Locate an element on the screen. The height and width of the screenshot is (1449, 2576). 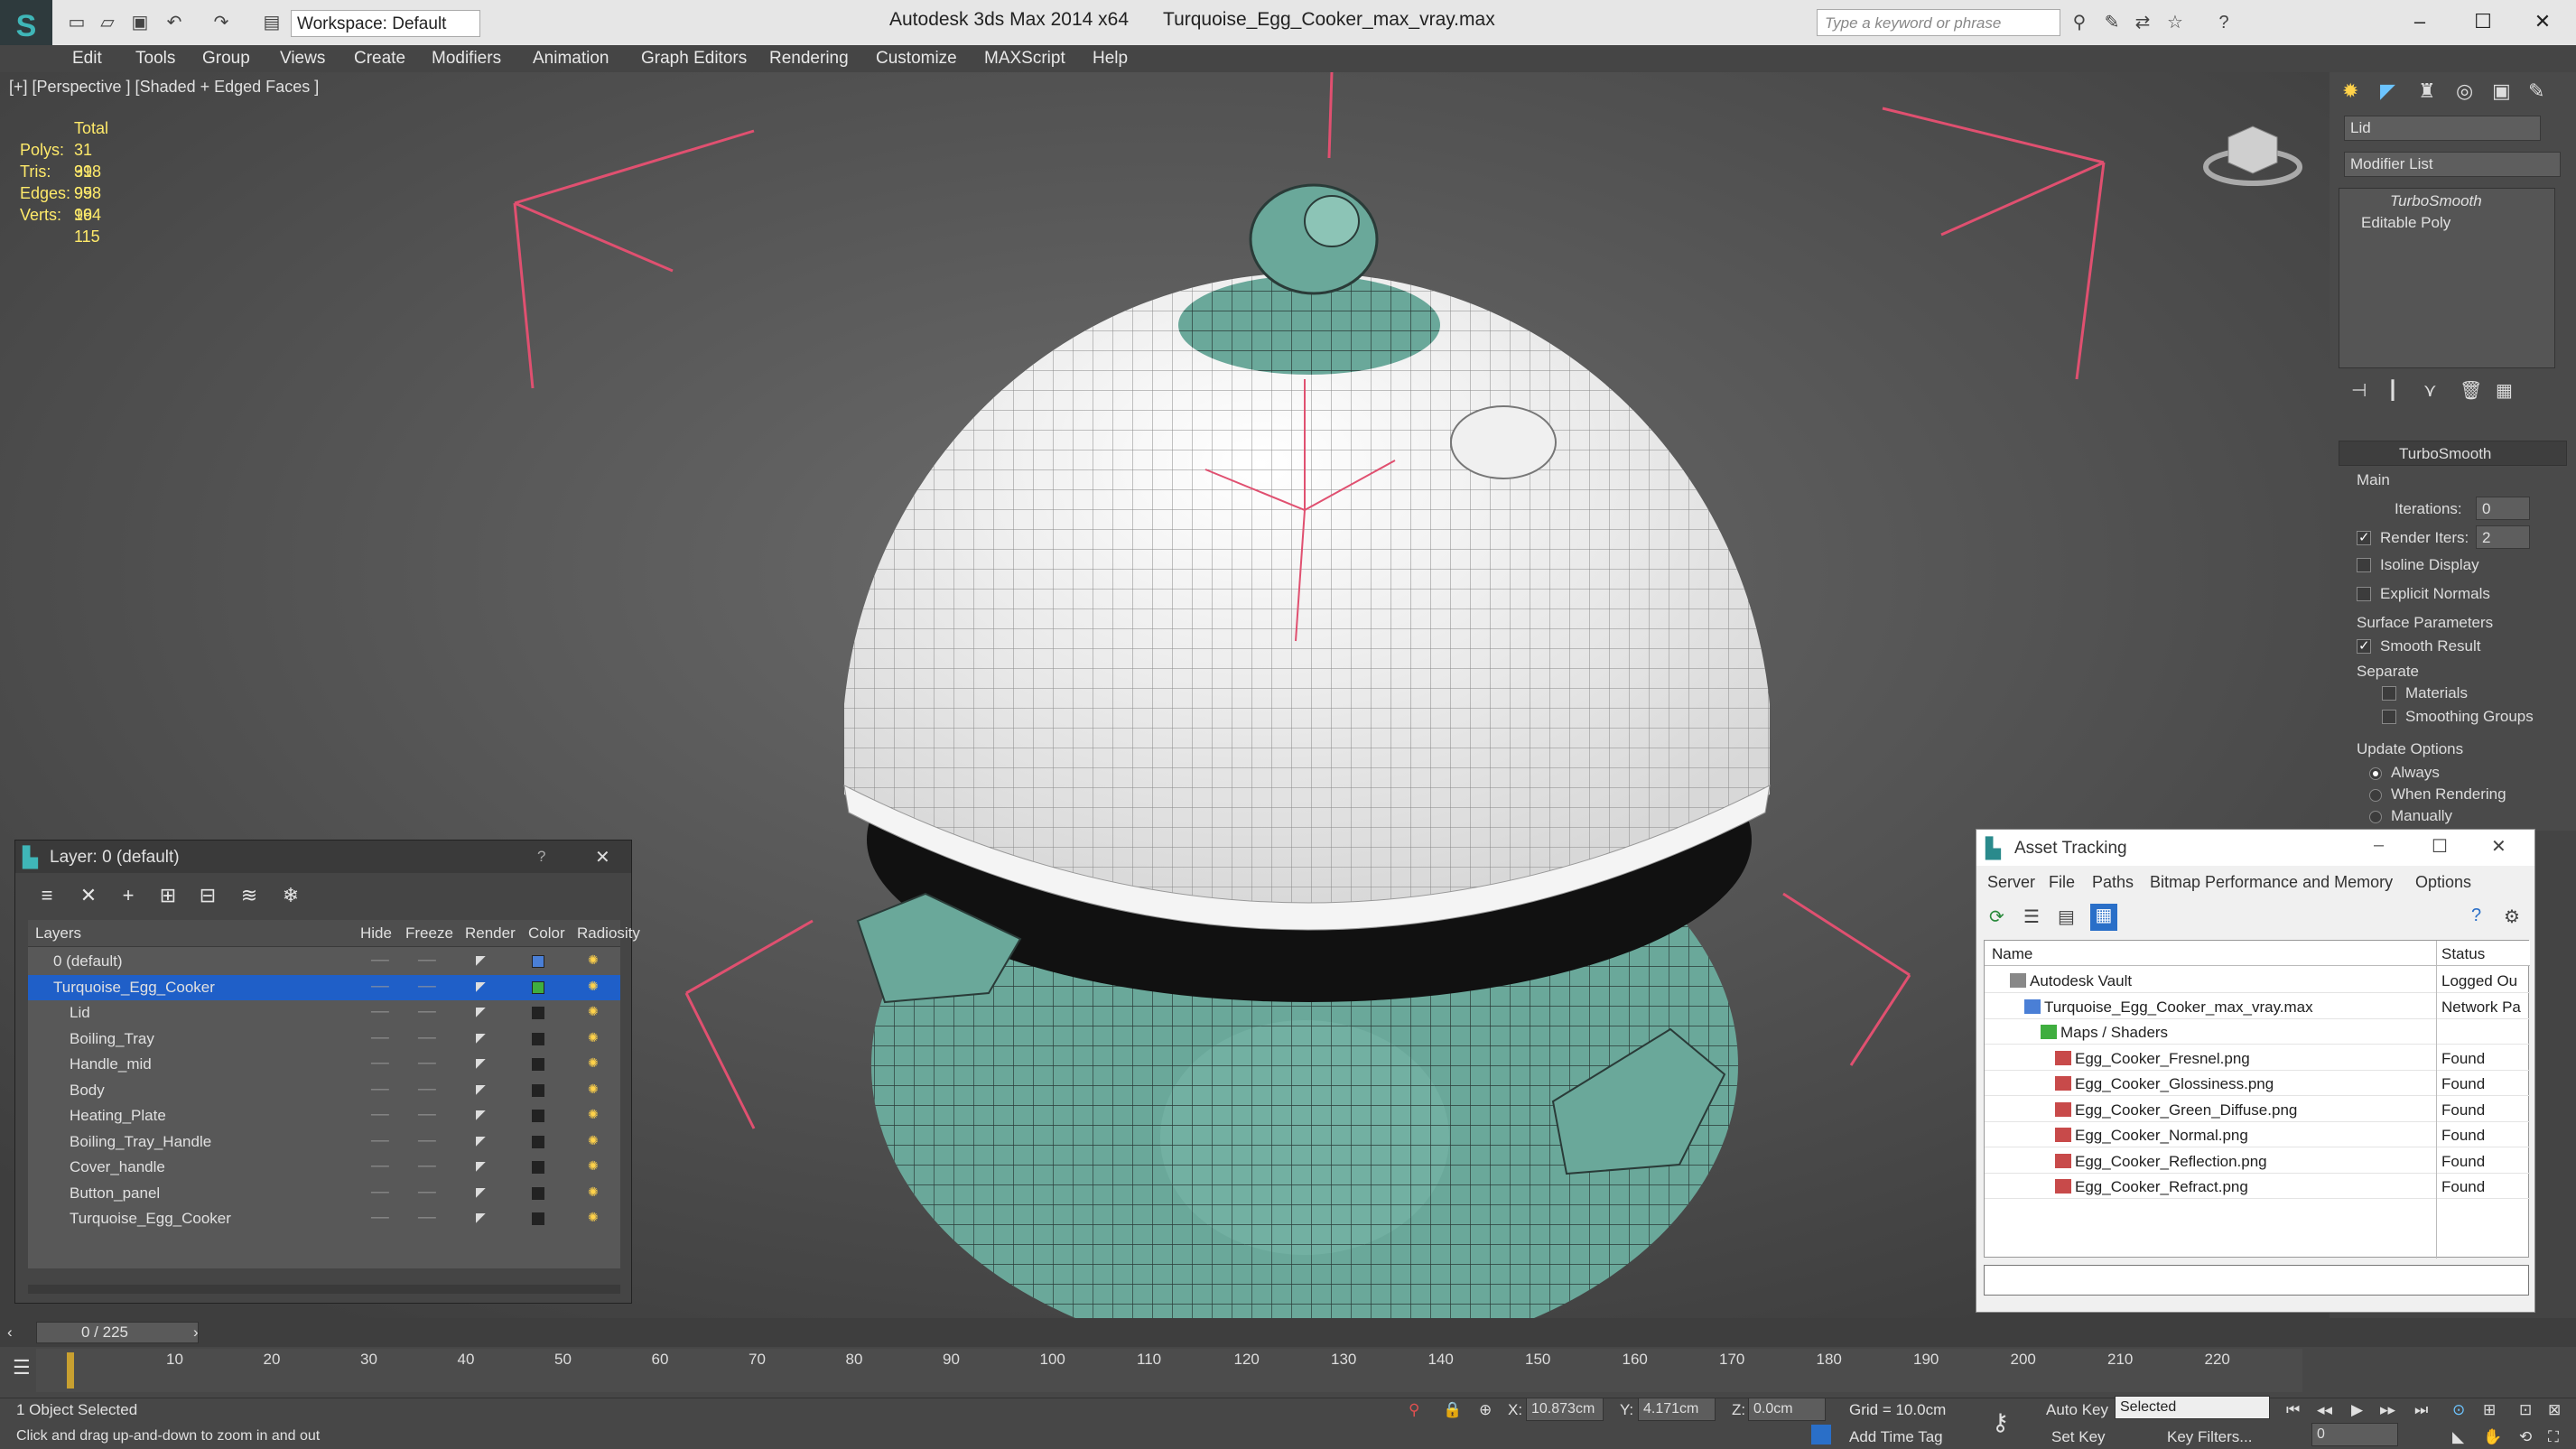
menu-edit: Edit is located at coordinates (87, 59).